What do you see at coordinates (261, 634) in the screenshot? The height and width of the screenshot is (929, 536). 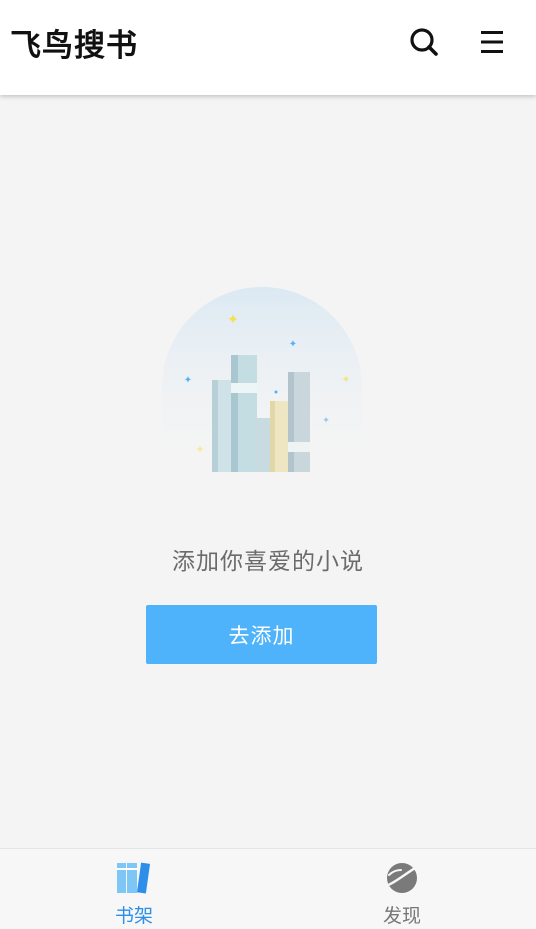 I see `add-novel-button: 去添加` at bounding box center [261, 634].